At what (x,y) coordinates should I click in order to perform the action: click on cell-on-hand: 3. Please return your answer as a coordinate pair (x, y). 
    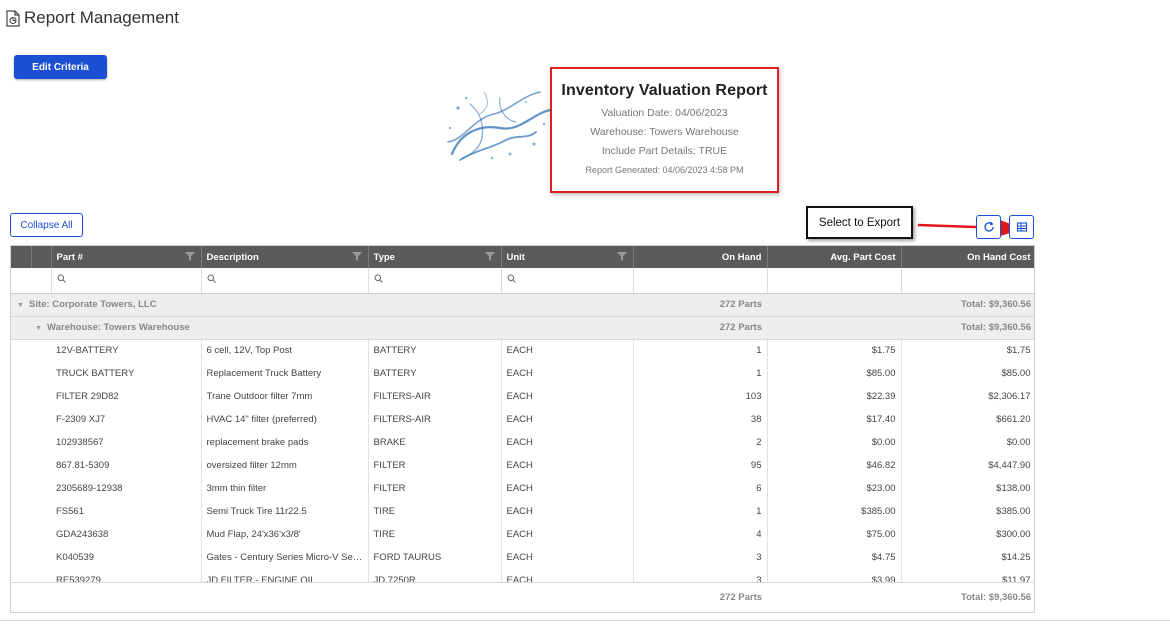
    Looking at the image, I should click on (700, 557).